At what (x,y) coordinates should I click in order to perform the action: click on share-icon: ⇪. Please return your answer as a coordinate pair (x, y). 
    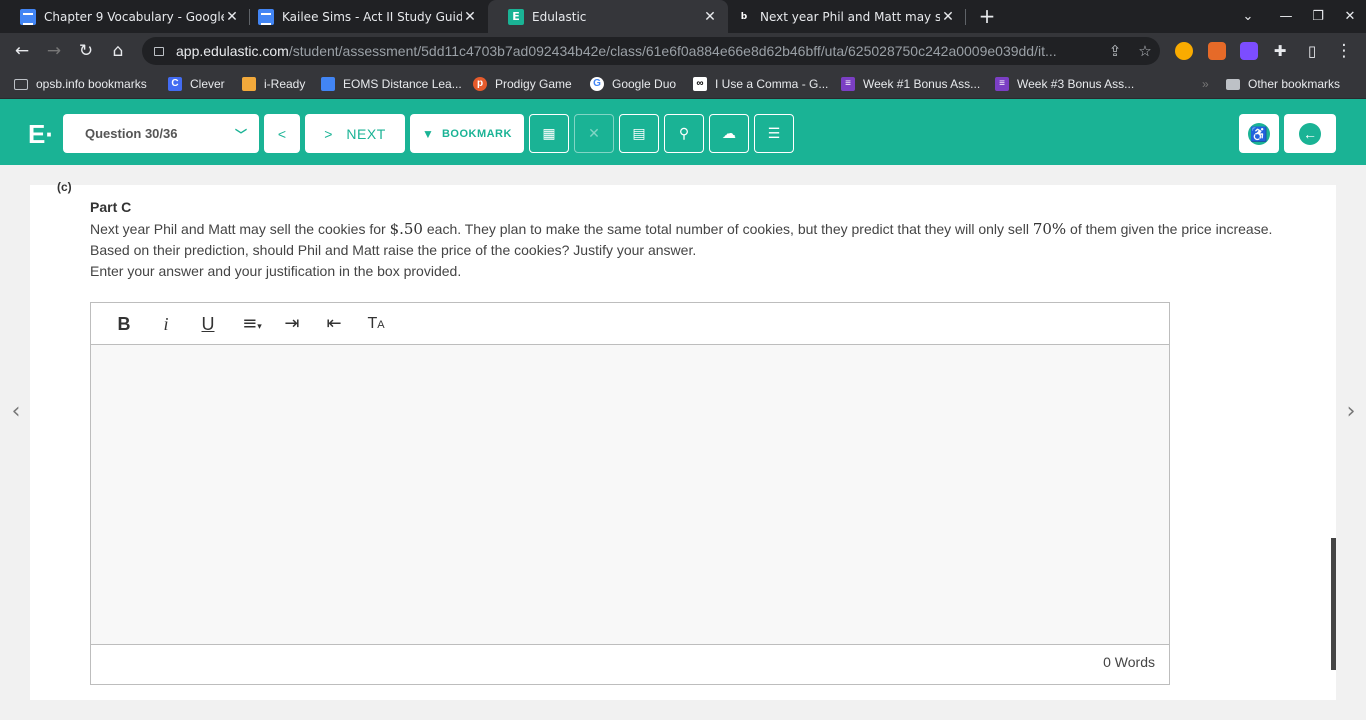
    Looking at the image, I should click on (1115, 51).